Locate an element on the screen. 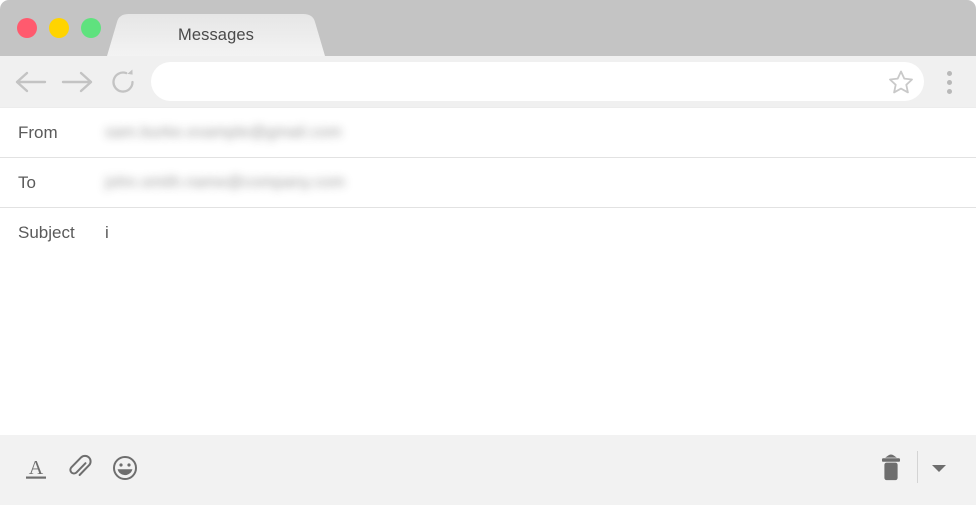  title-bar: Messages is located at coordinates (488, 28).